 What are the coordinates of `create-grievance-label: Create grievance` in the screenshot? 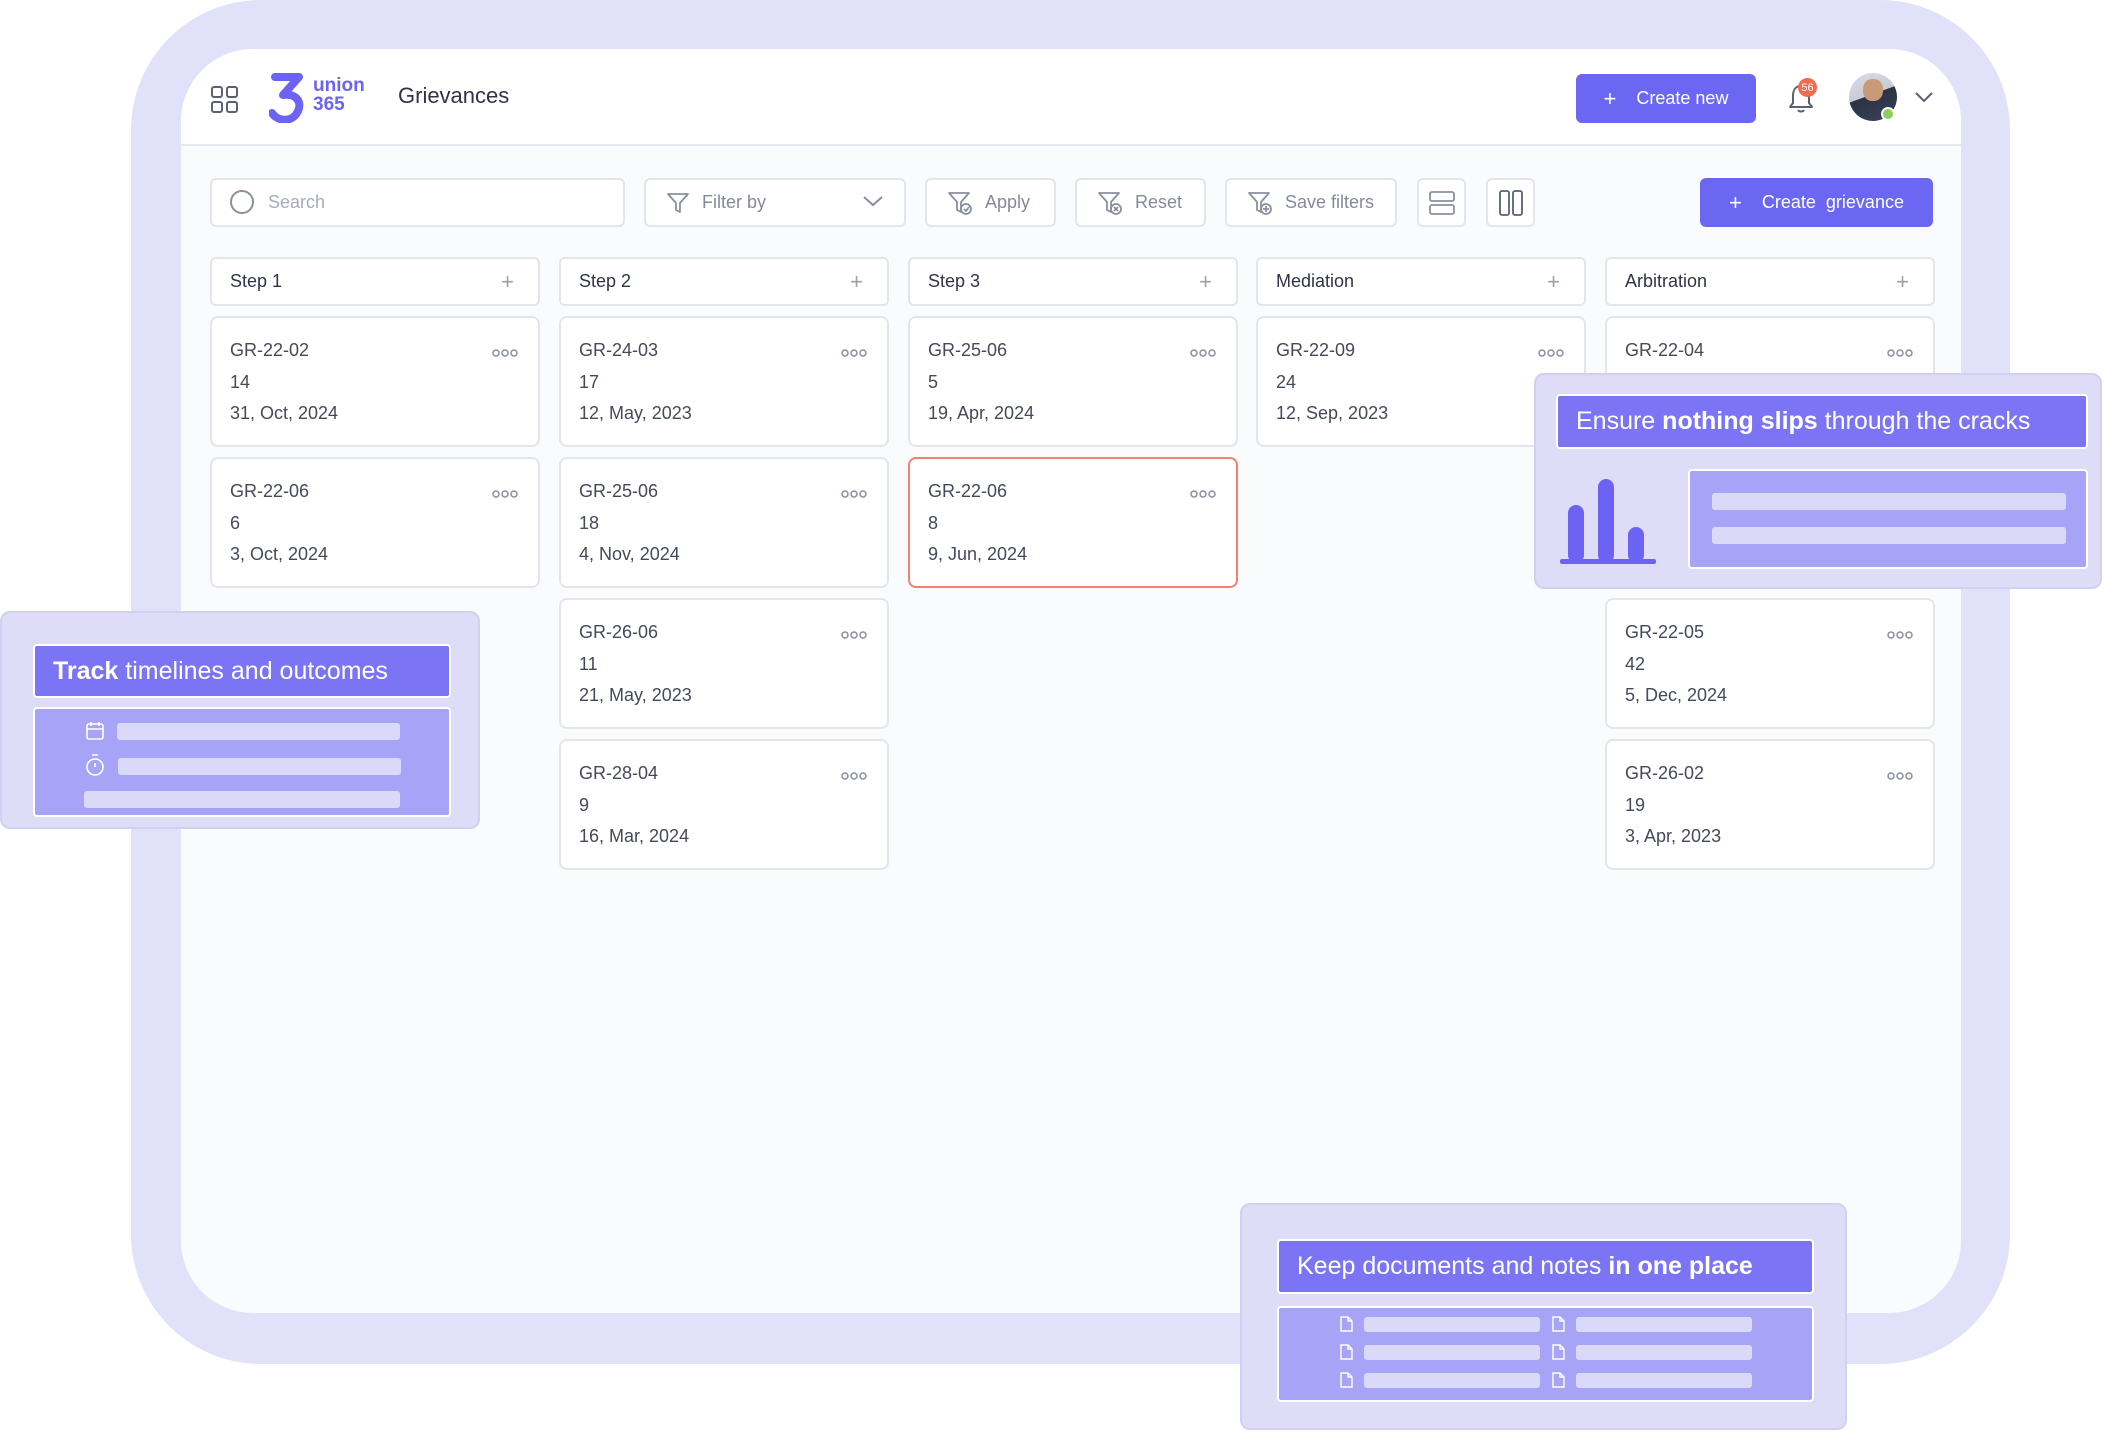 It's located at (1832, 202).